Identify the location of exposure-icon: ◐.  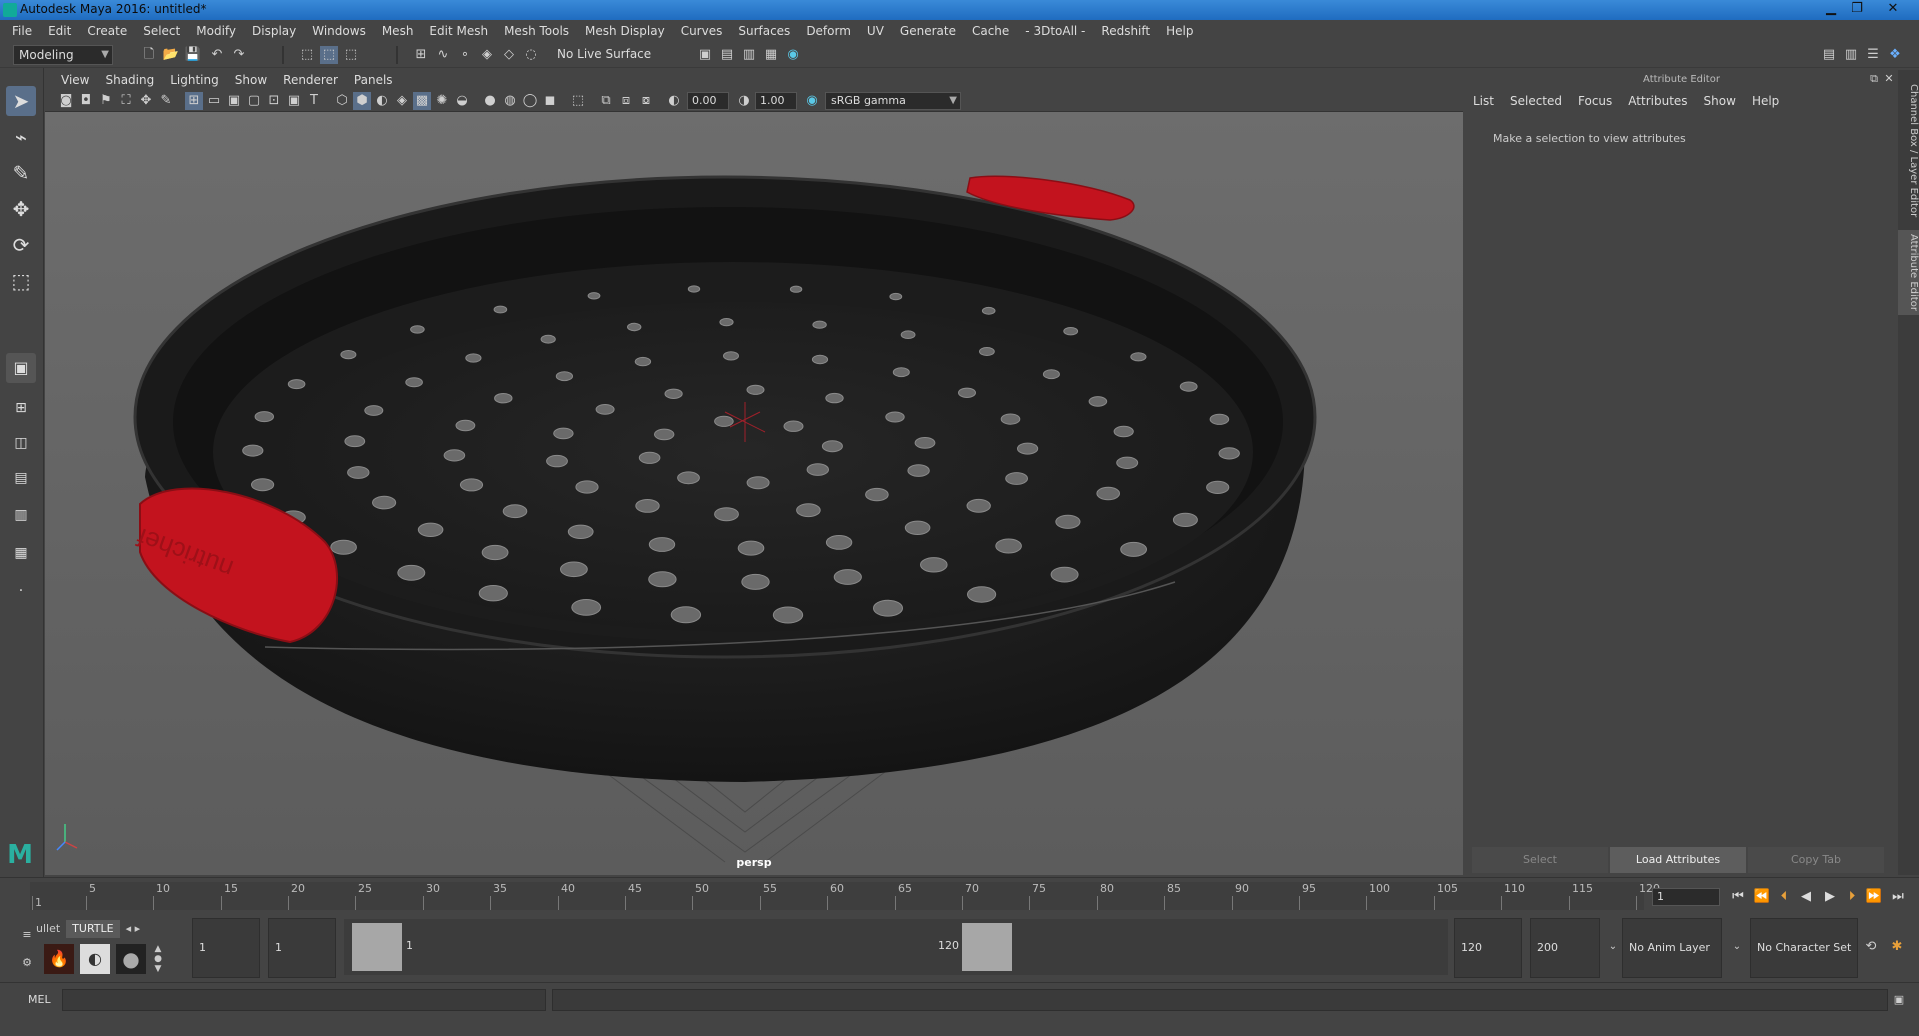
(674, 101).